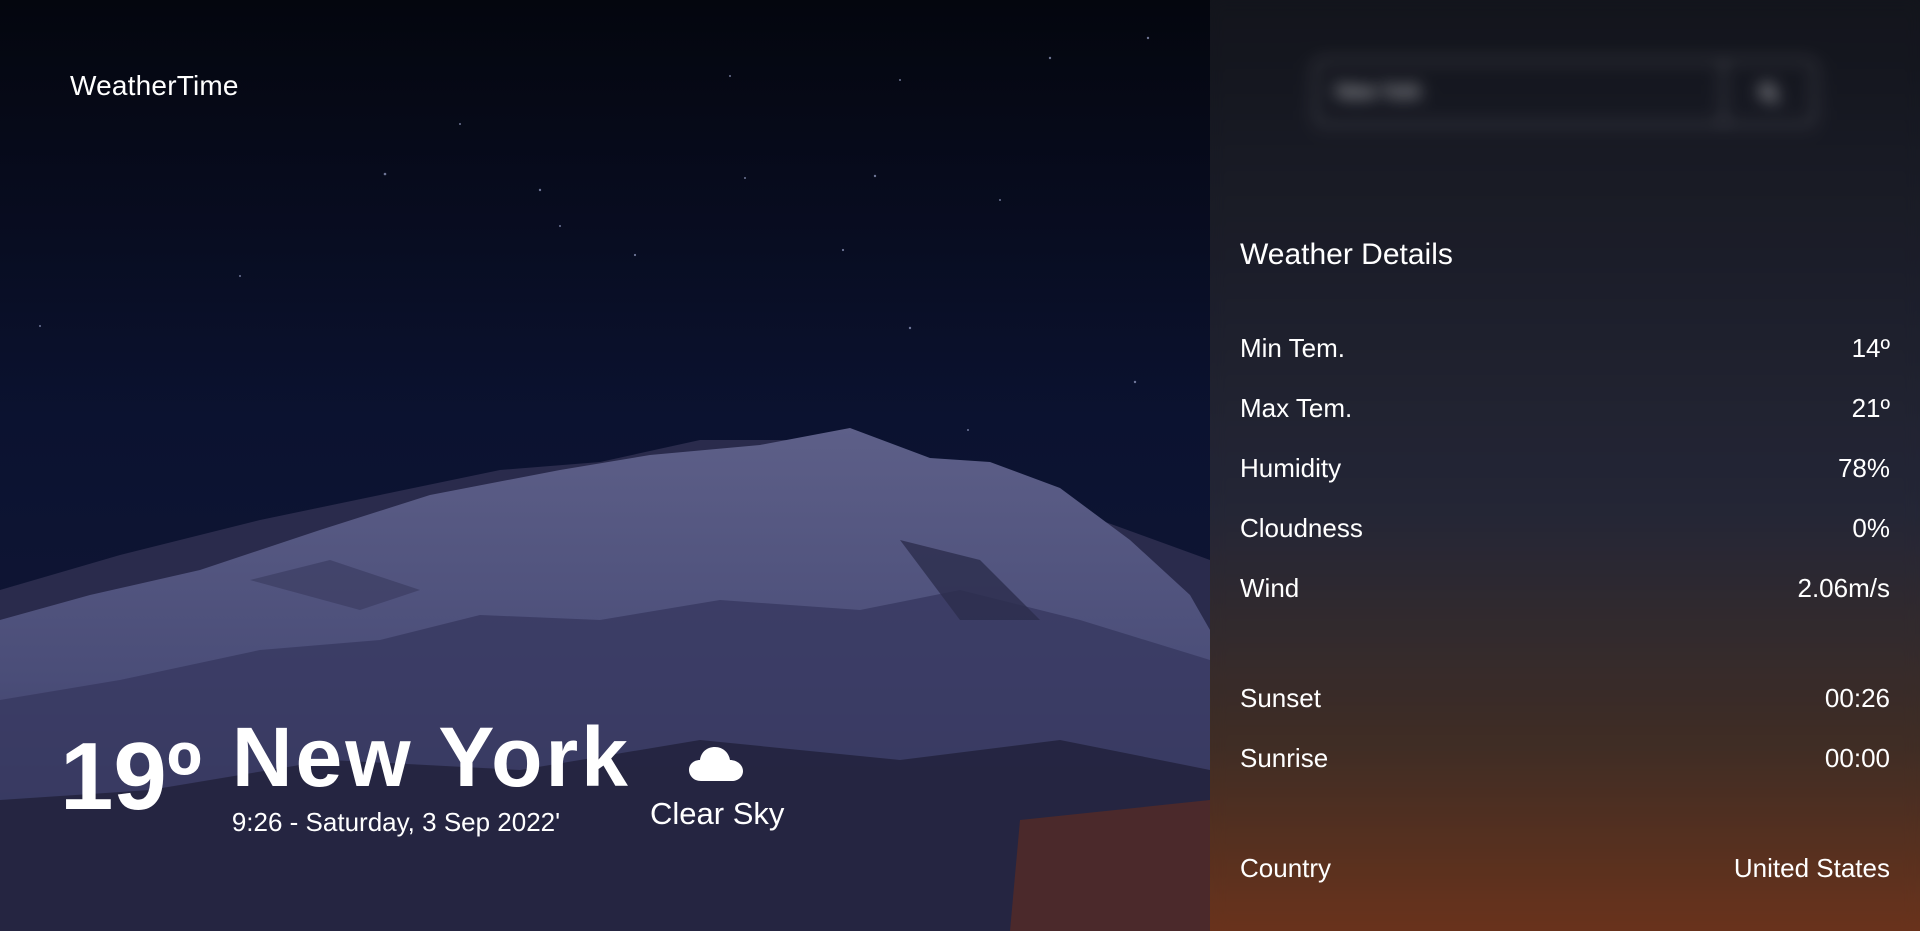 The image size is (1920, 931). What do you see at coordinates (1870, 408) in the screenshot?
I see `detail-value: 21º` at bounding box center [1870, 408].